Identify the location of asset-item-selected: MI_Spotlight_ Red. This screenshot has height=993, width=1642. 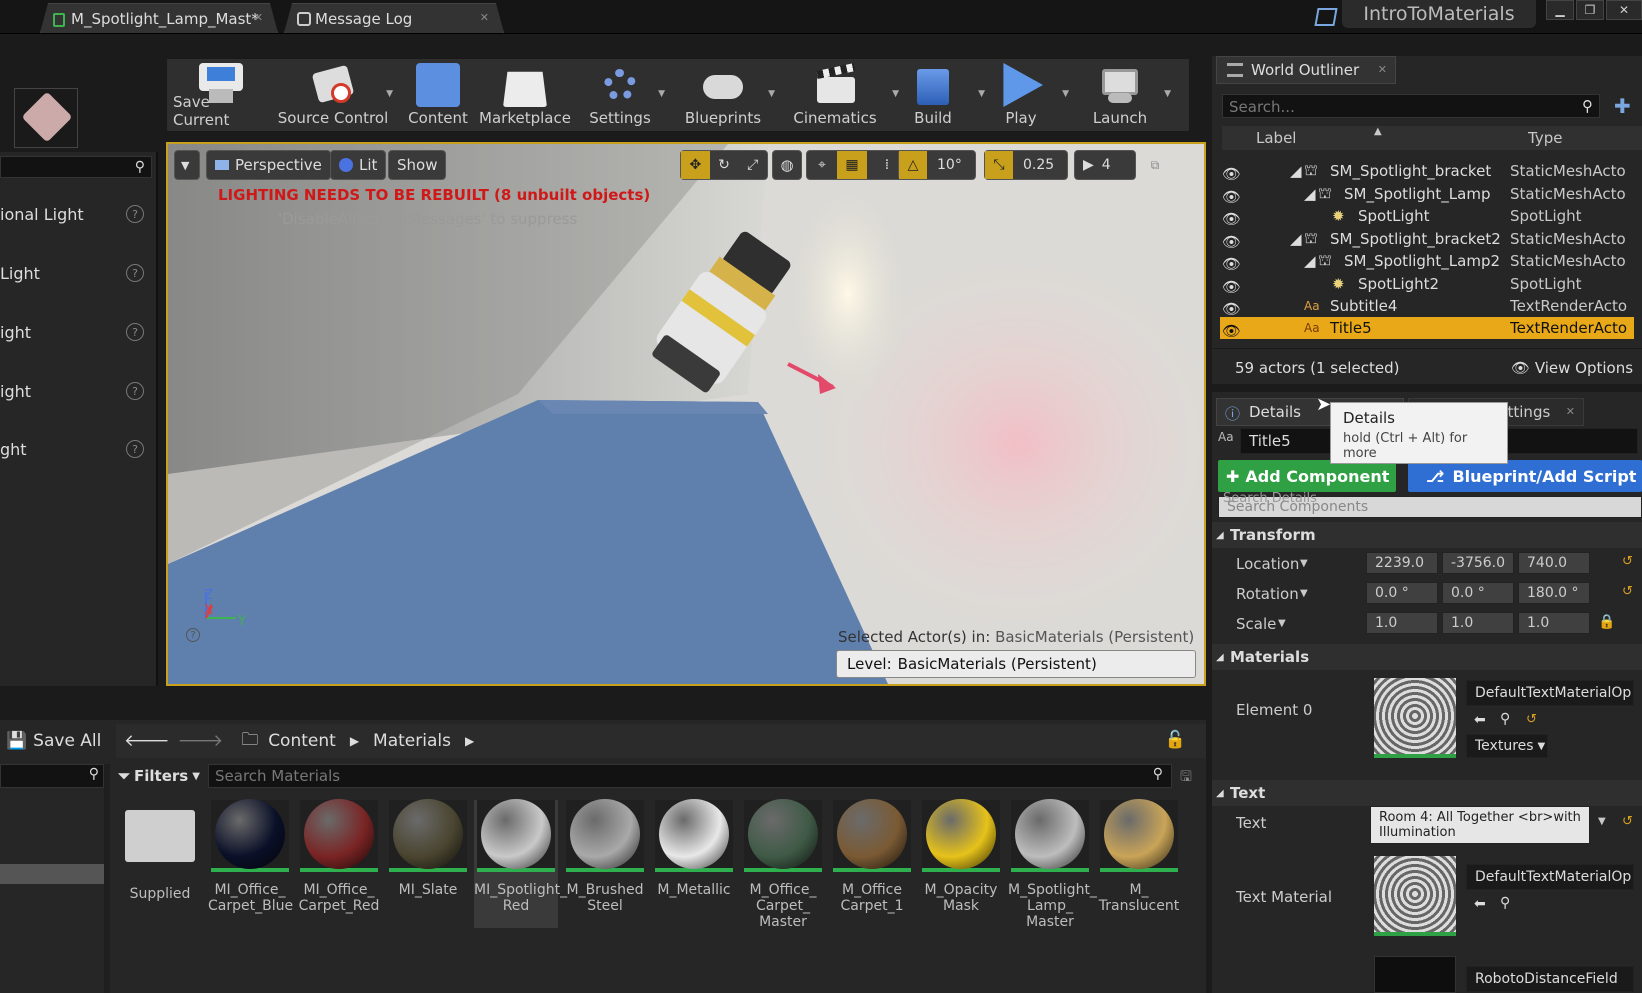
(520, 863).